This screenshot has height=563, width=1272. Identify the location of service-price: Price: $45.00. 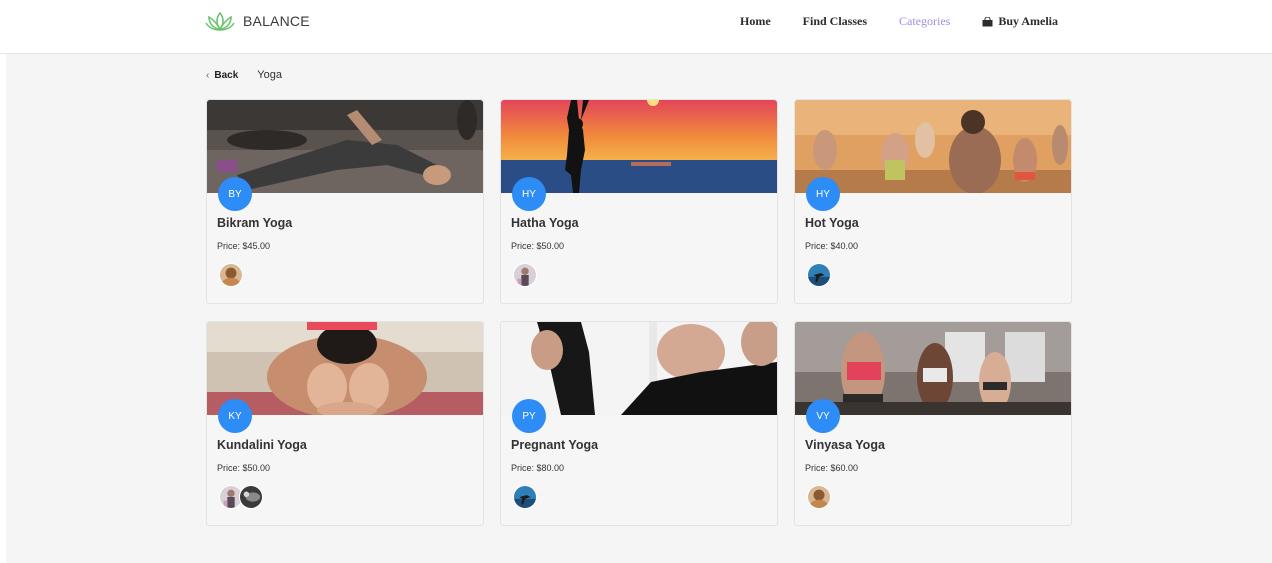
(244, 246).